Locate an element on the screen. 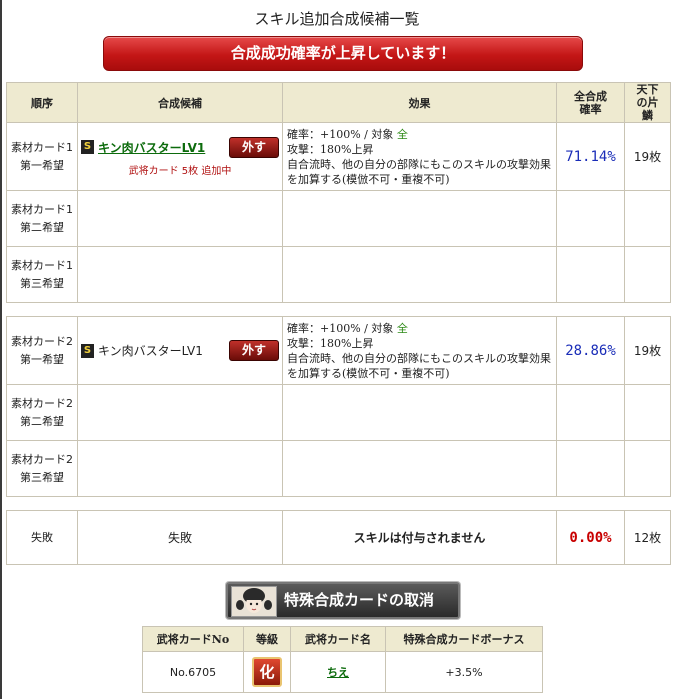 The width and height of the screenshot is (674, 699). order-cell: 素材カード1 第三希望 is located at coordinates (42, 274).